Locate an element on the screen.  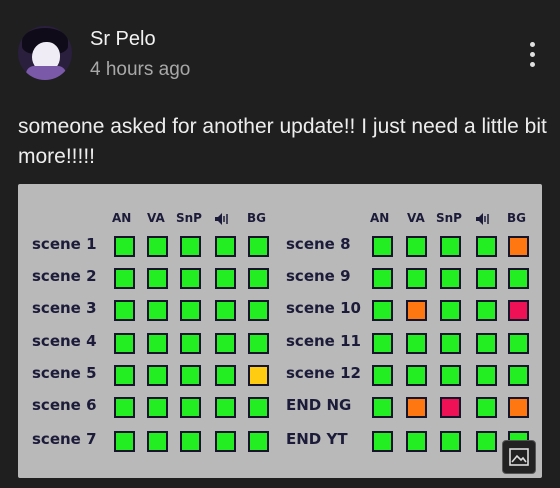
image-expand-button is located at coordinates (519, 457).